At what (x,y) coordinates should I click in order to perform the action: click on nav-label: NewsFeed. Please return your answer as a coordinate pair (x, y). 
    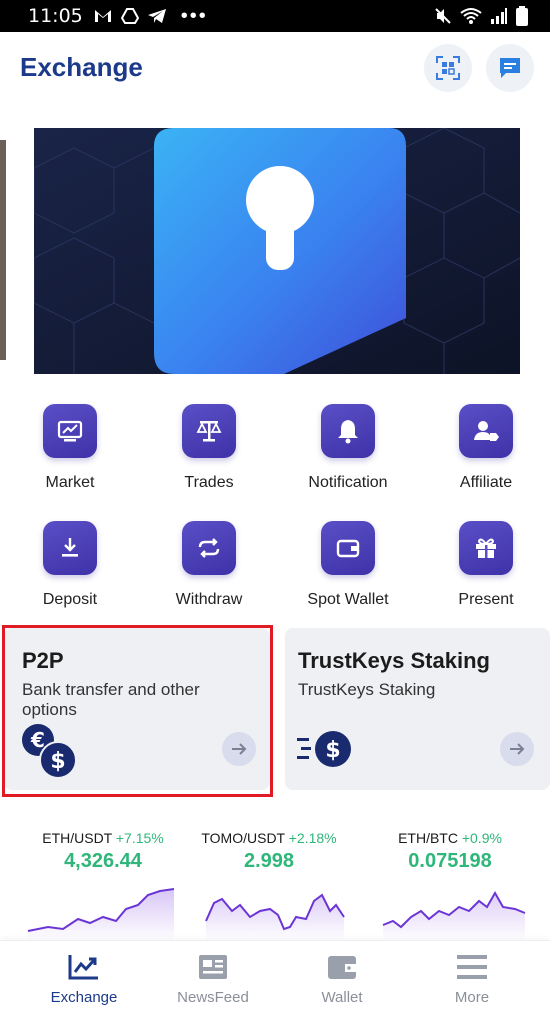
    Looking at the image, I should click on (213, 997).